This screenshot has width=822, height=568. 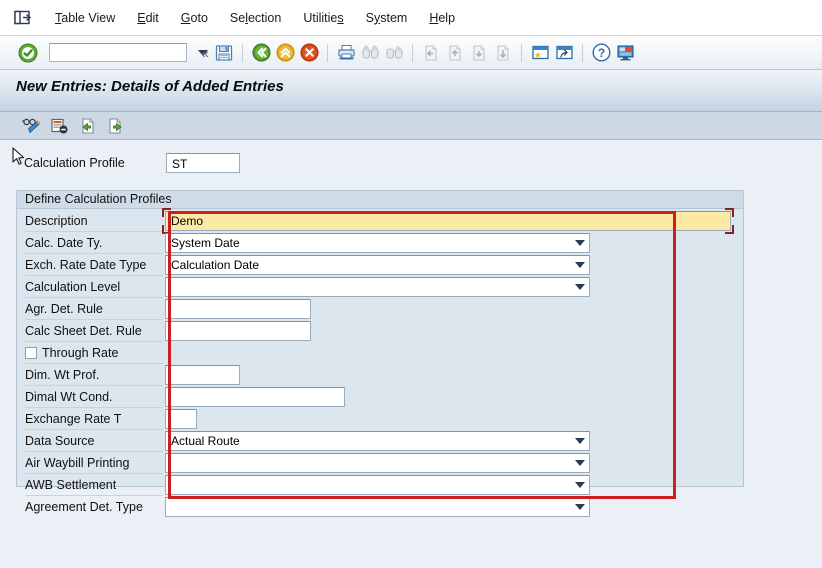 What do you see at coordinates (309, 53) in the screenshot?
I see `cancel-button` at bounding box center [309, 53].